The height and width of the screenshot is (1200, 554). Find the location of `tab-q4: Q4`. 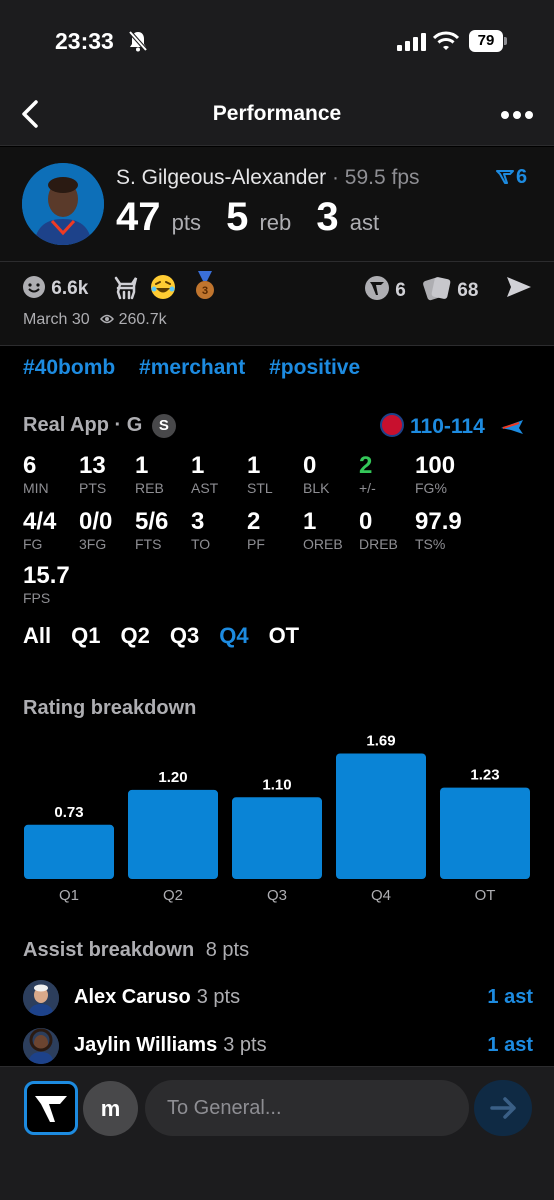

tab-q4: Q4 is located at coordinates (233, 635).